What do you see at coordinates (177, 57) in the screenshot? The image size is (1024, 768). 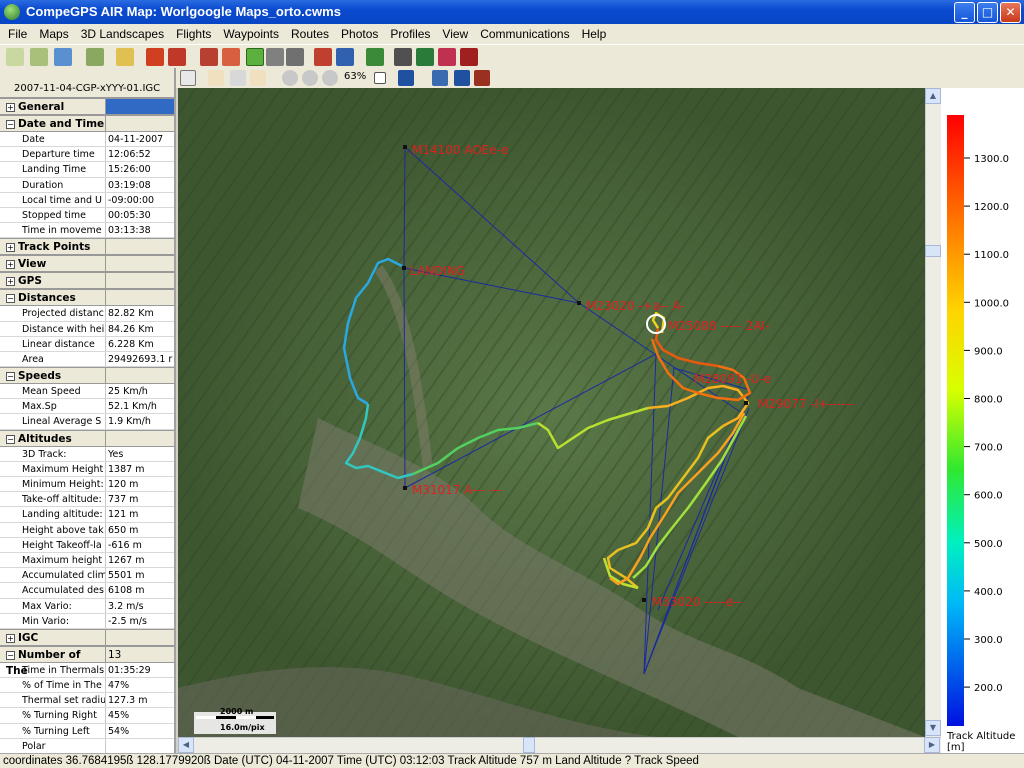 I see `flight-menu-icon` at bounding box center [177, 57].